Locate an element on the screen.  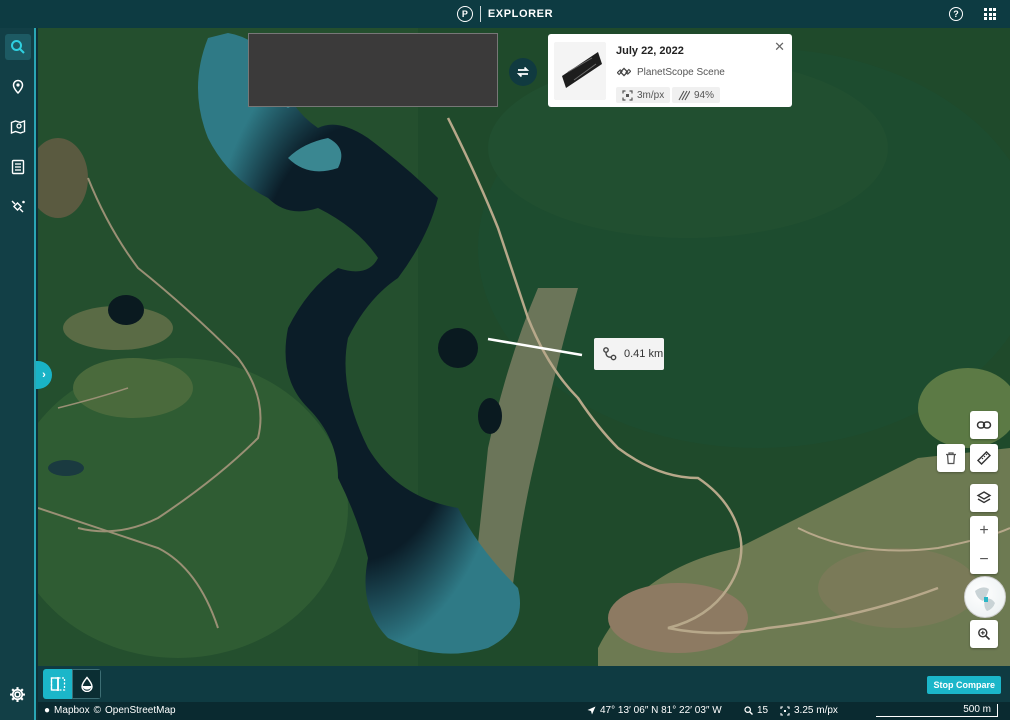
map-resolution: 3.25 m/px is located at coordinates (809, 710).